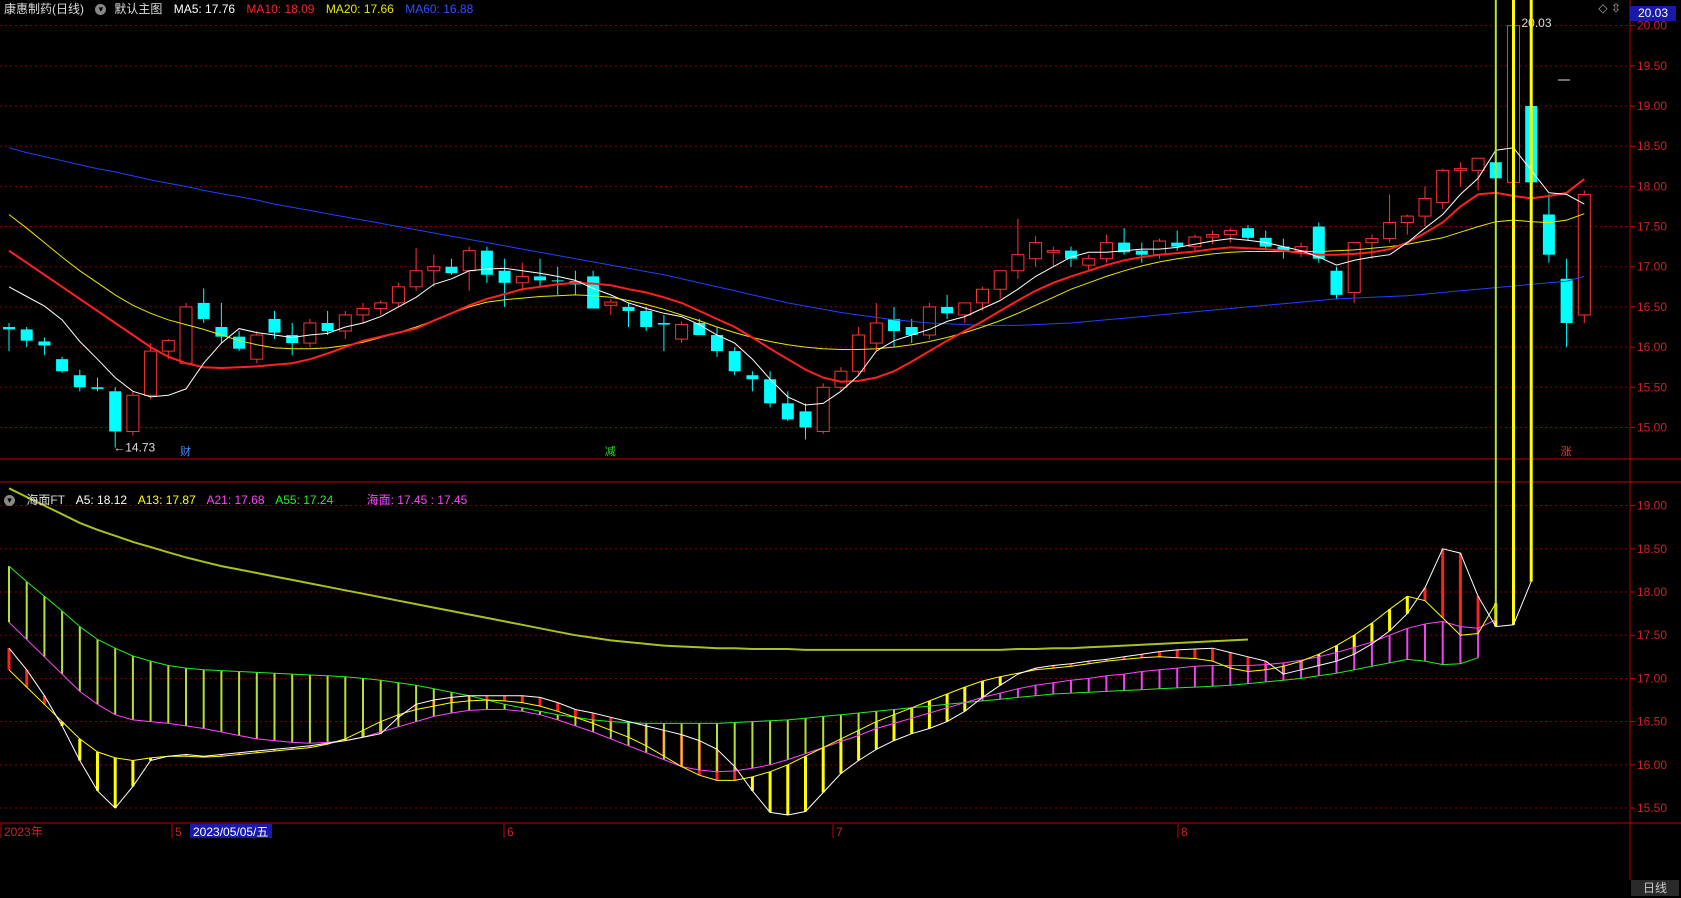 This screenshot has width=1681, height=898. I want to click on indicator-selector: ▾, so click(13, 500).